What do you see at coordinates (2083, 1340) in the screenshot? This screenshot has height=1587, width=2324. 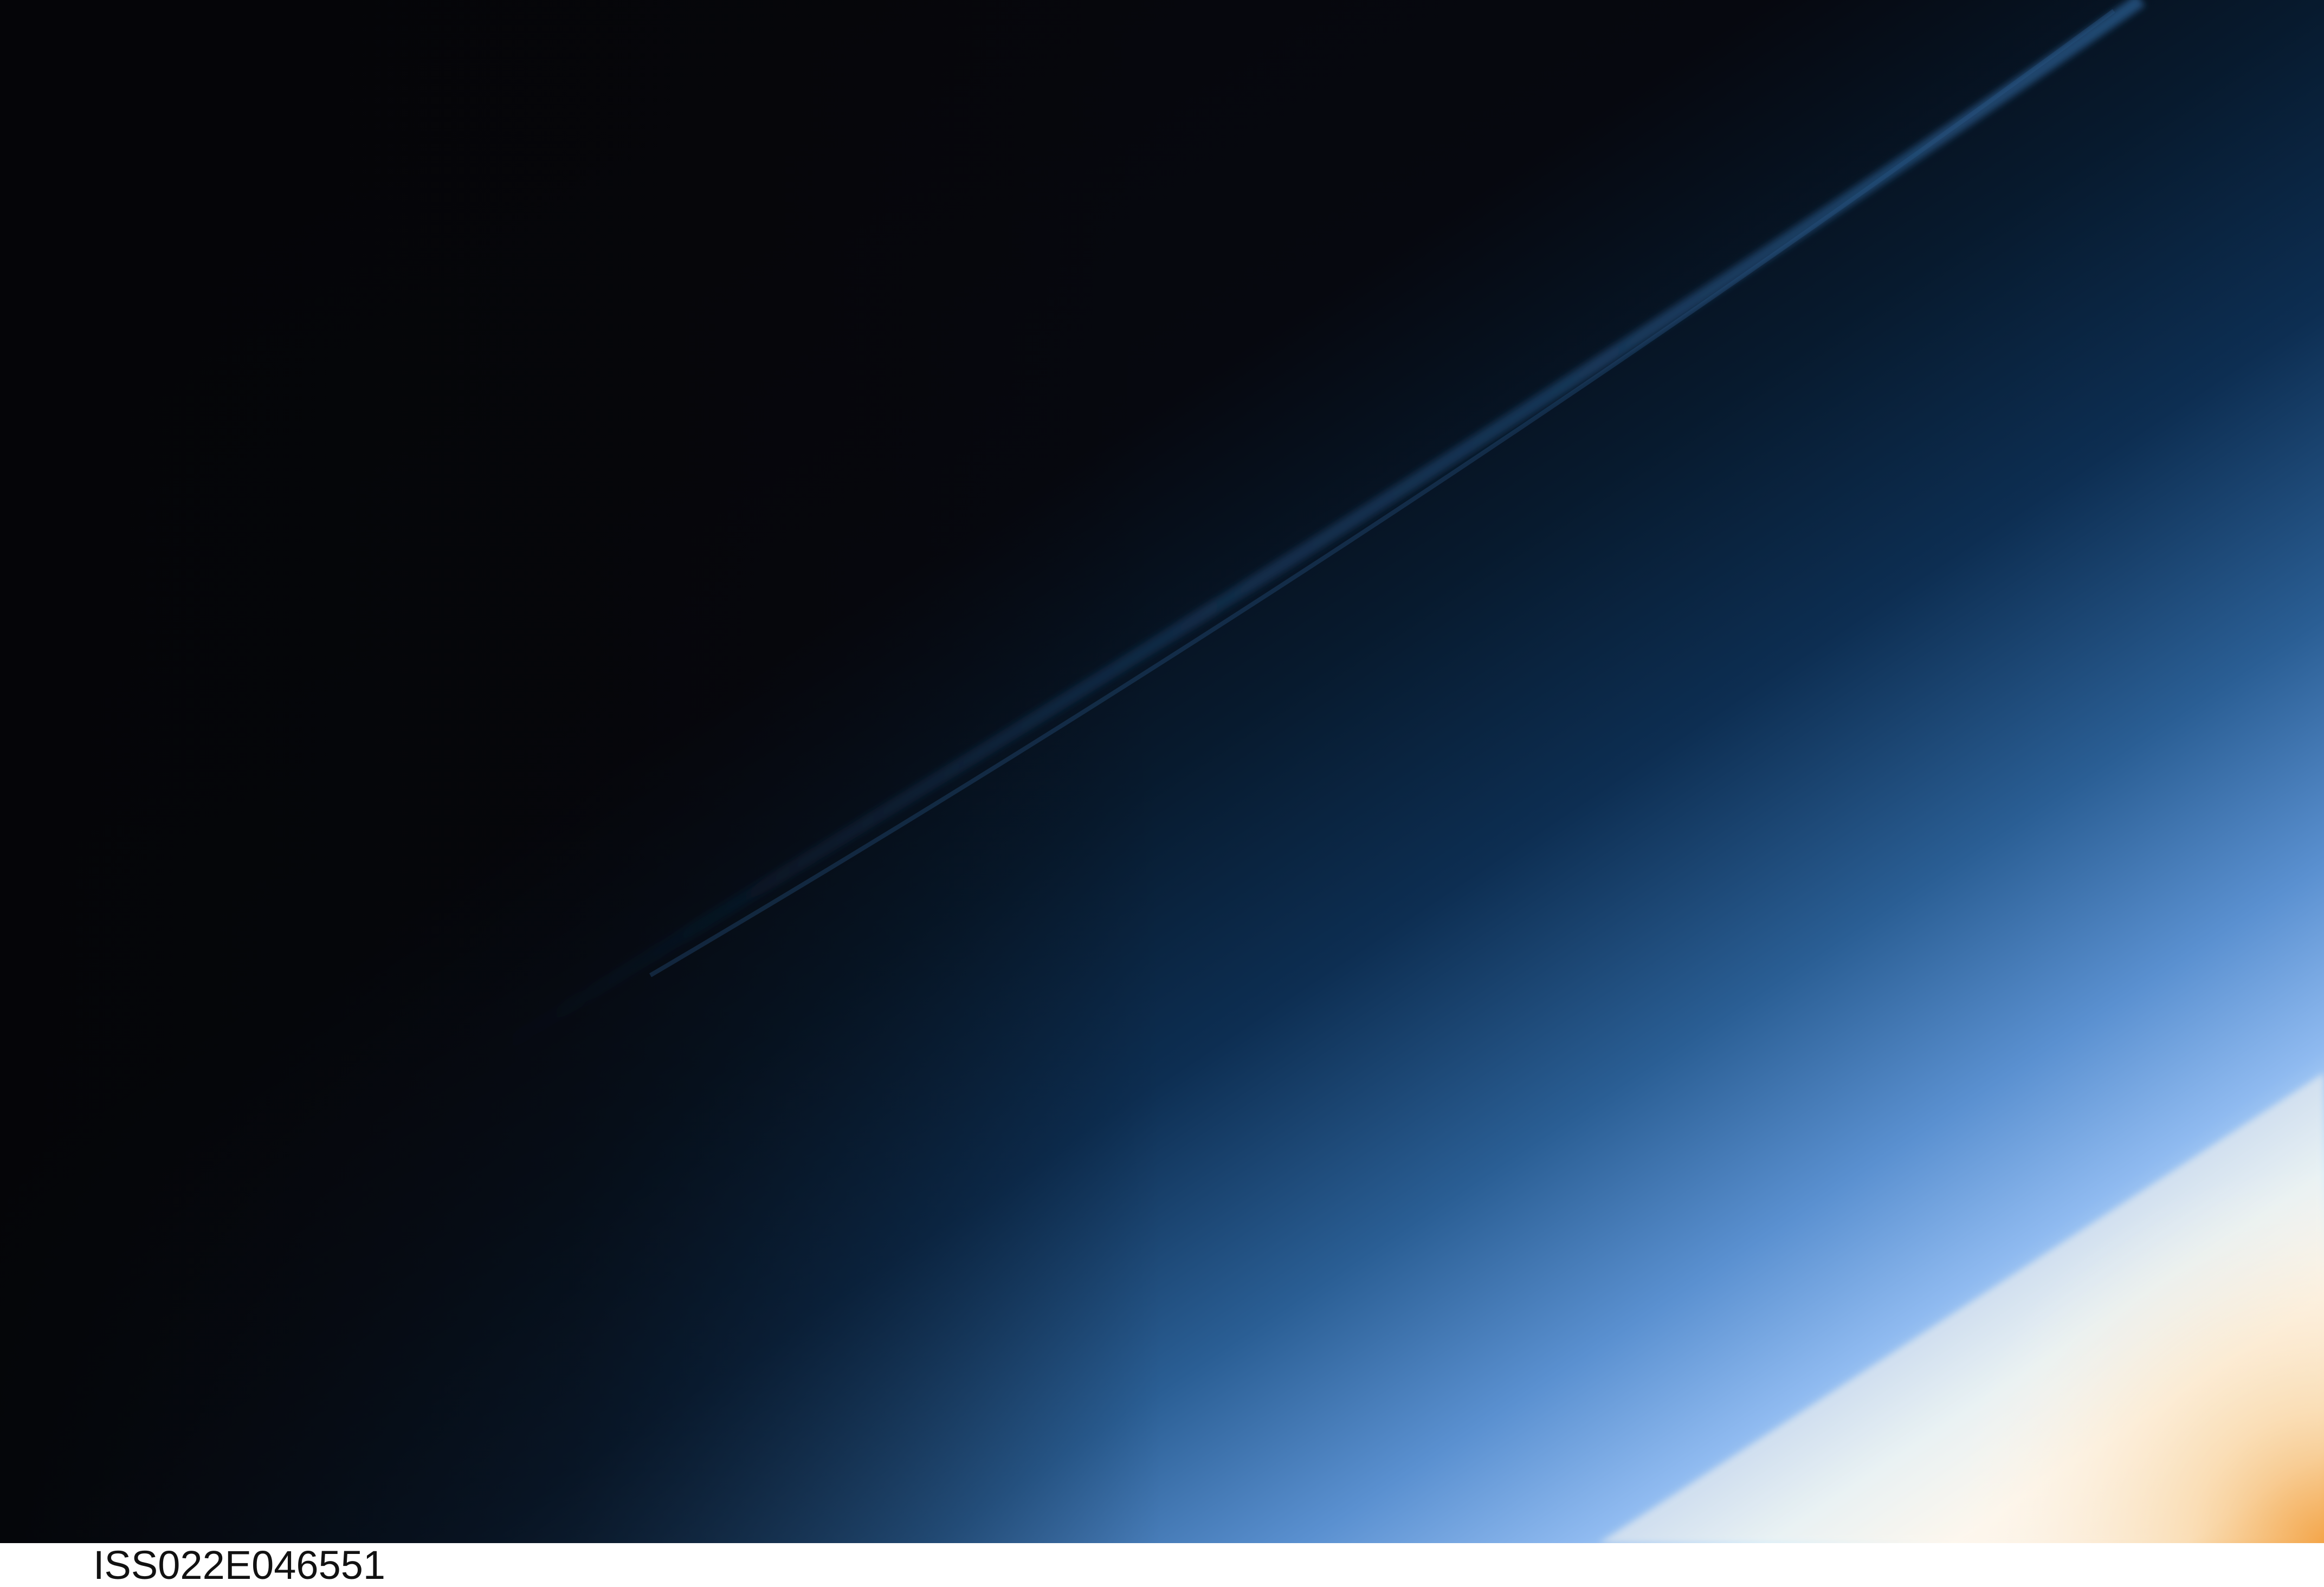 I see `sunrise-glow` at bounding box center [2083, 1340].